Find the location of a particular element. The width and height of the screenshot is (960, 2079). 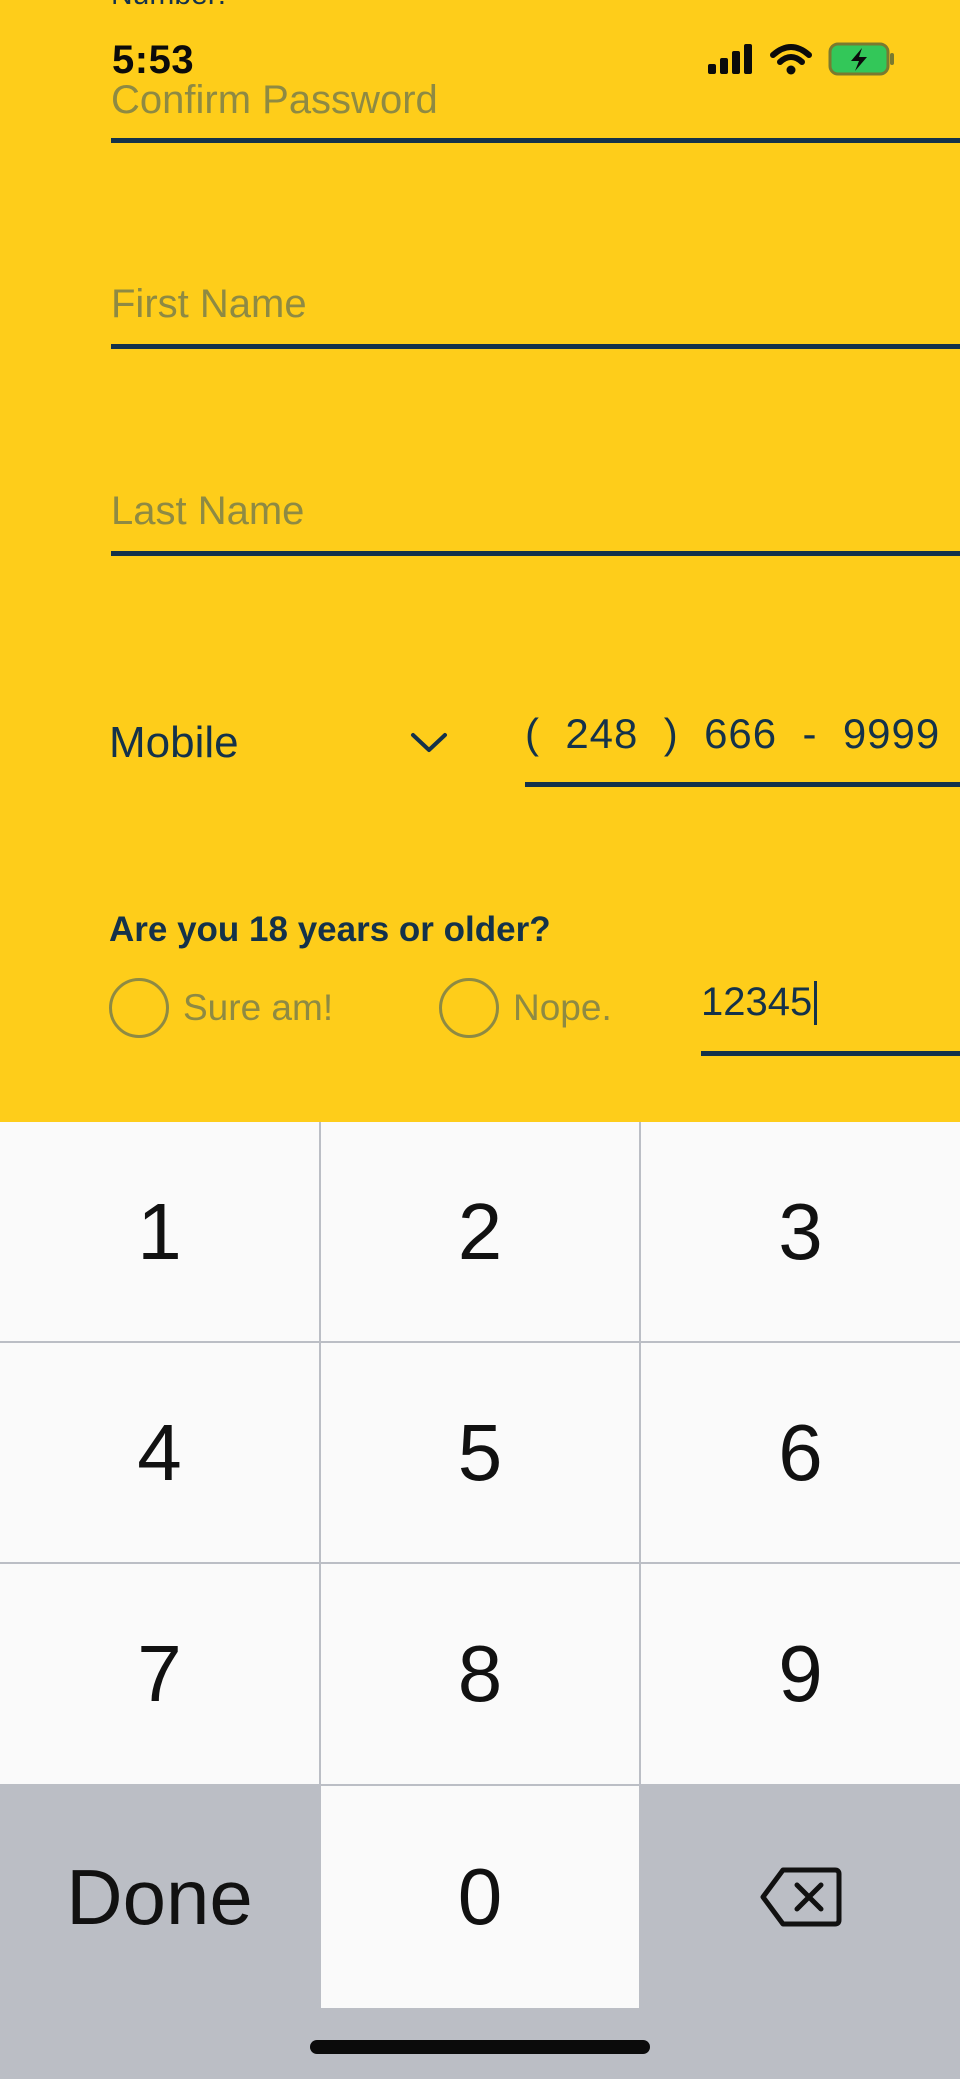

phone-area-code: 248 is located at coordinates (602, 733).